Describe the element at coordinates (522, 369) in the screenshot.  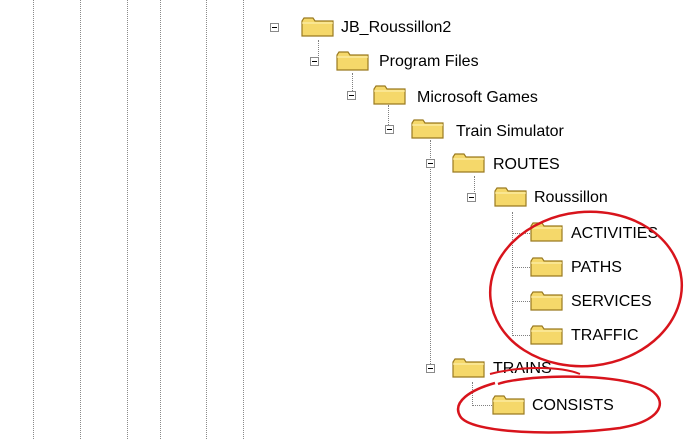
I see `tree-node-label: TRAINS` at that location.